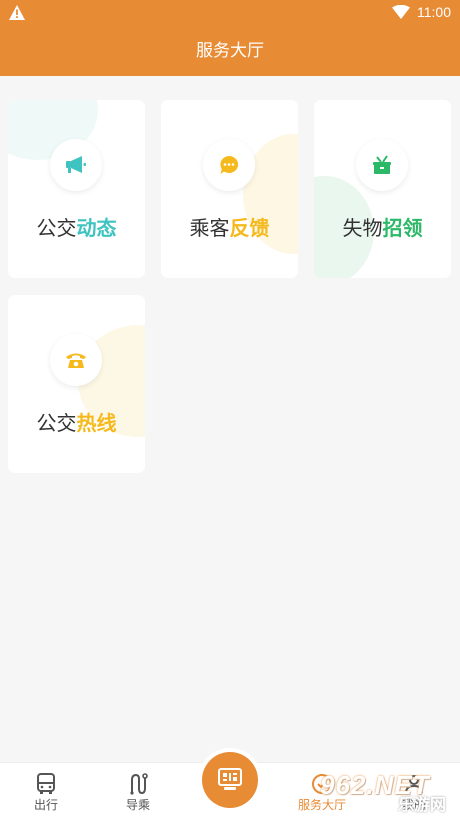  I want to click on wifi-icon, so click(401, 12).